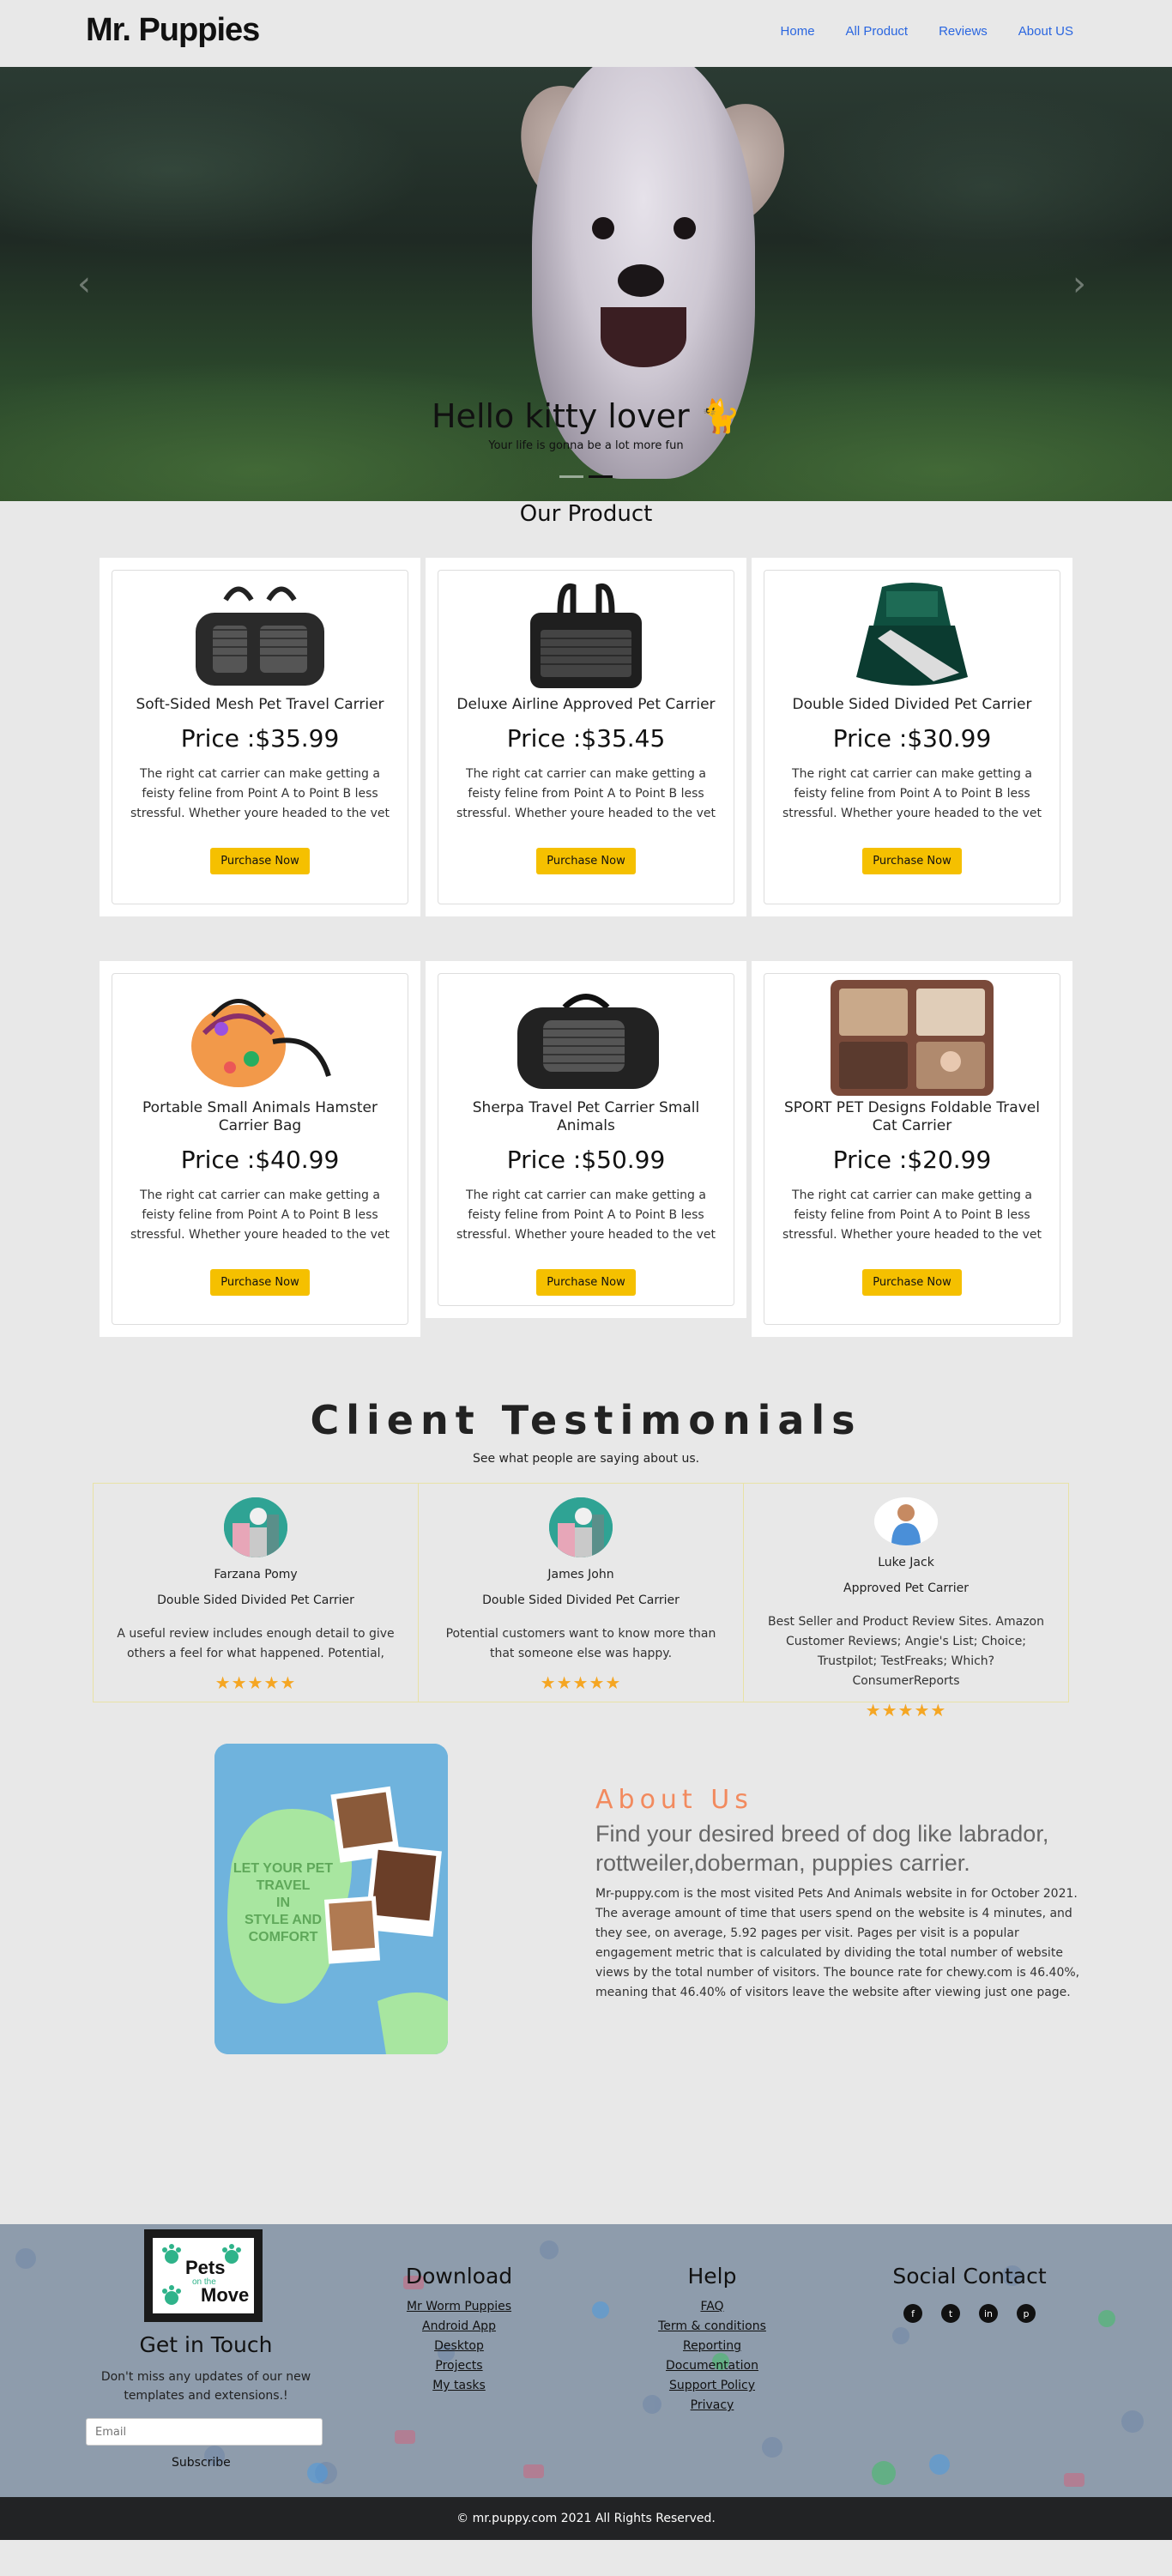 The width and height of the screenshot is (1172, 2576). I want to click on testimonials-subtitle: See what people are saying about us., so click(586, 1459).